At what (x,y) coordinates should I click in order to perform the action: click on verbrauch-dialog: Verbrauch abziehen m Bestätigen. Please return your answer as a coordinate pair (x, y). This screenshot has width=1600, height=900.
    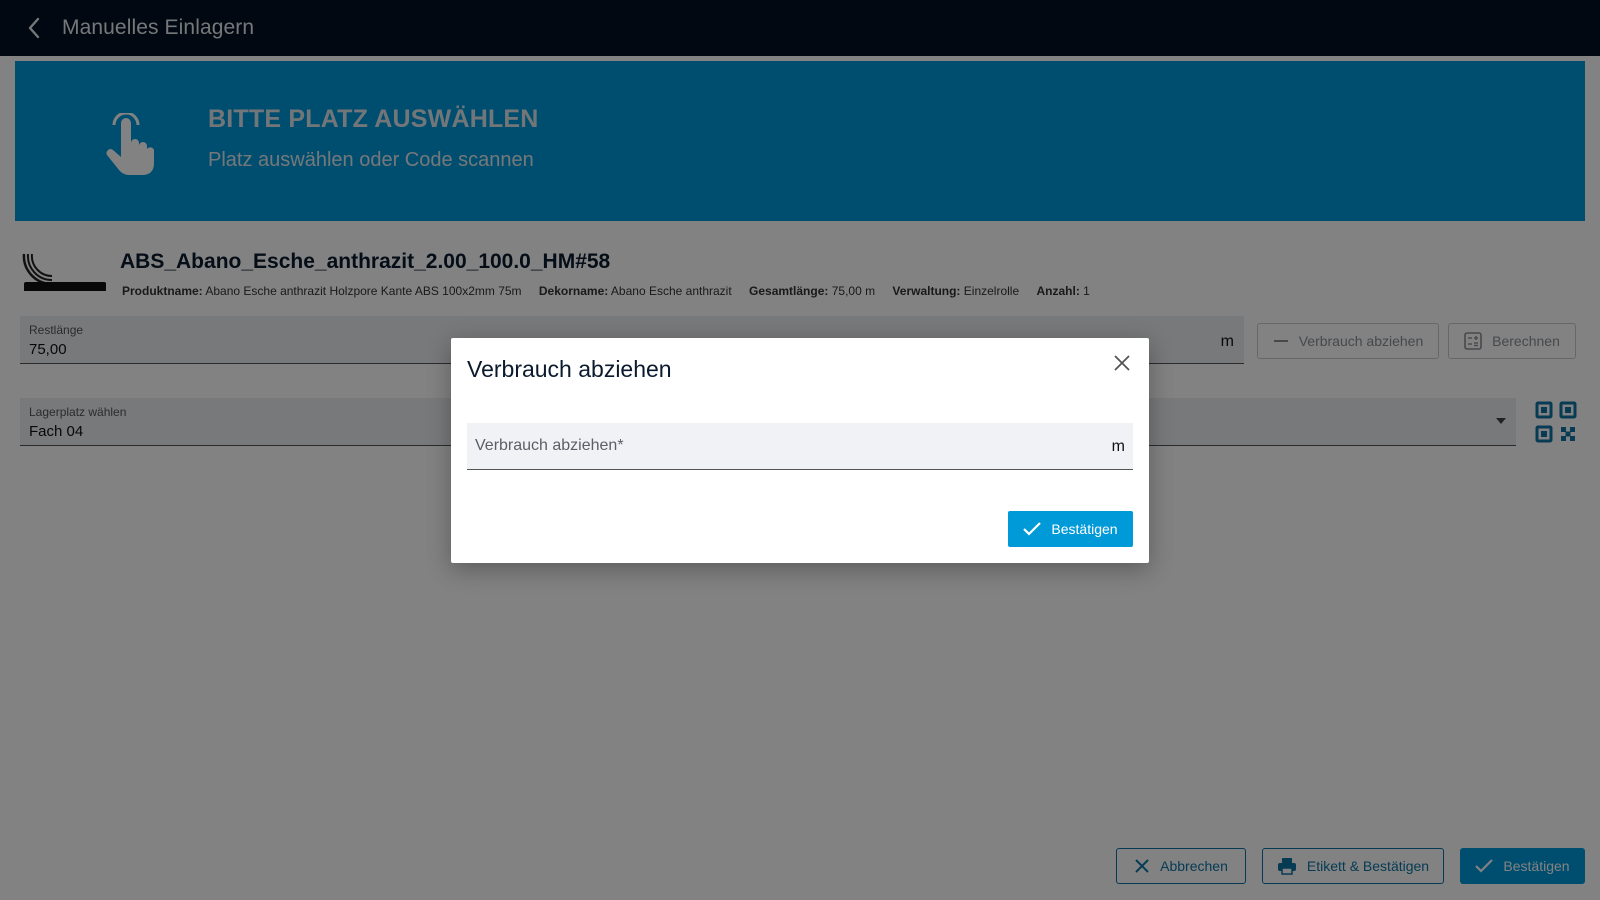
    Looking at the image, I should click on (800, 450).